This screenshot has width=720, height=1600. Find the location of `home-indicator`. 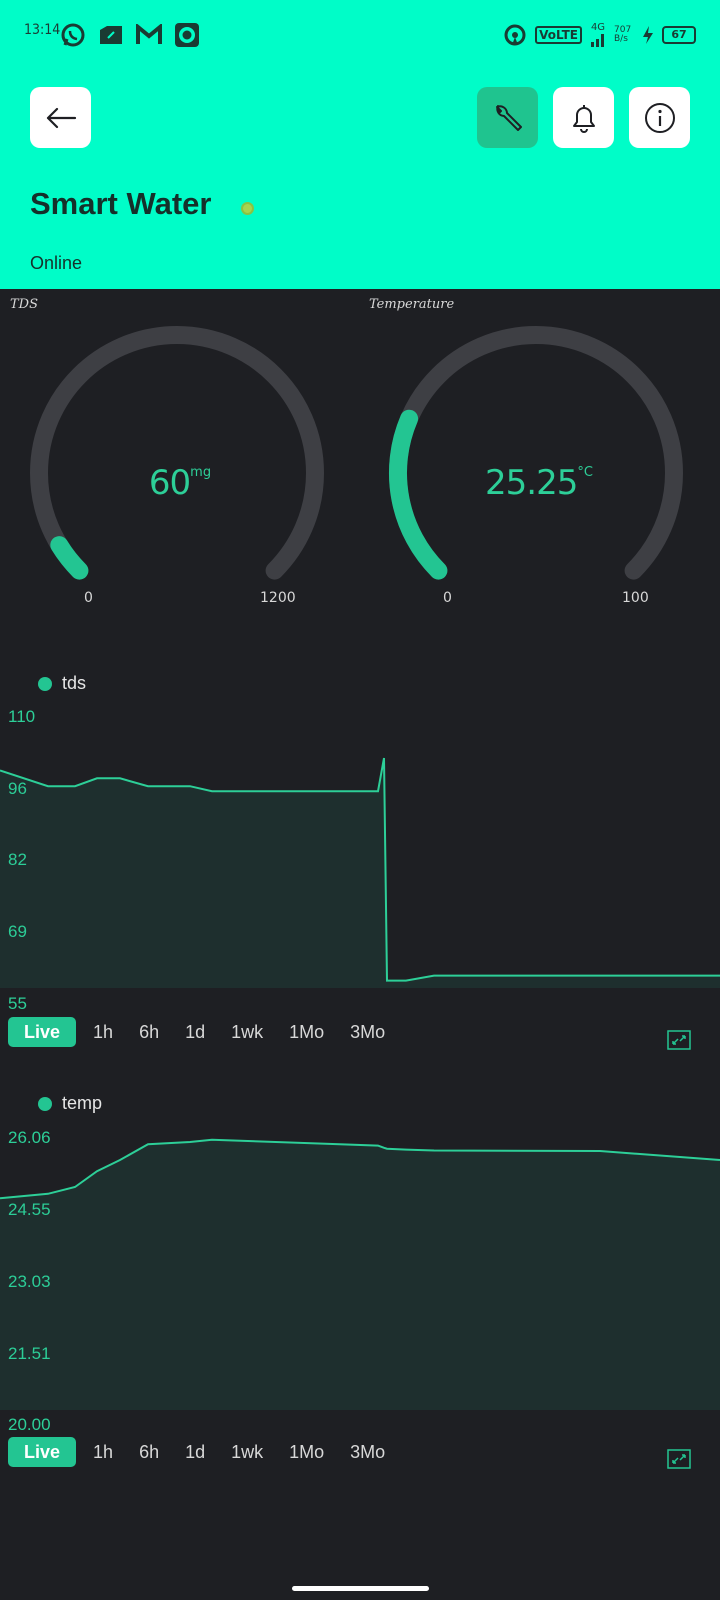

home-indicator is located at coordinates (360, 1588).